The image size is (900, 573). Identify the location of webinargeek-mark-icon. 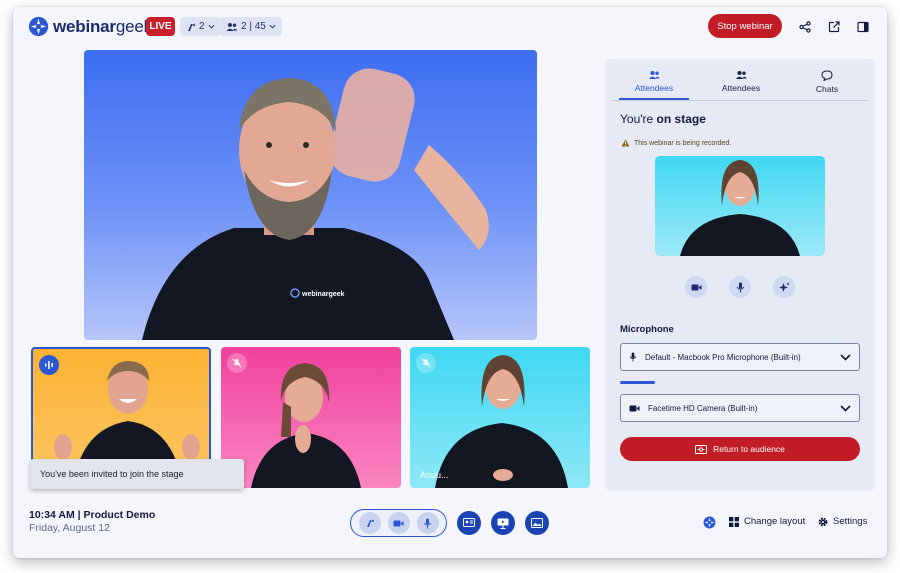
(709, 522).